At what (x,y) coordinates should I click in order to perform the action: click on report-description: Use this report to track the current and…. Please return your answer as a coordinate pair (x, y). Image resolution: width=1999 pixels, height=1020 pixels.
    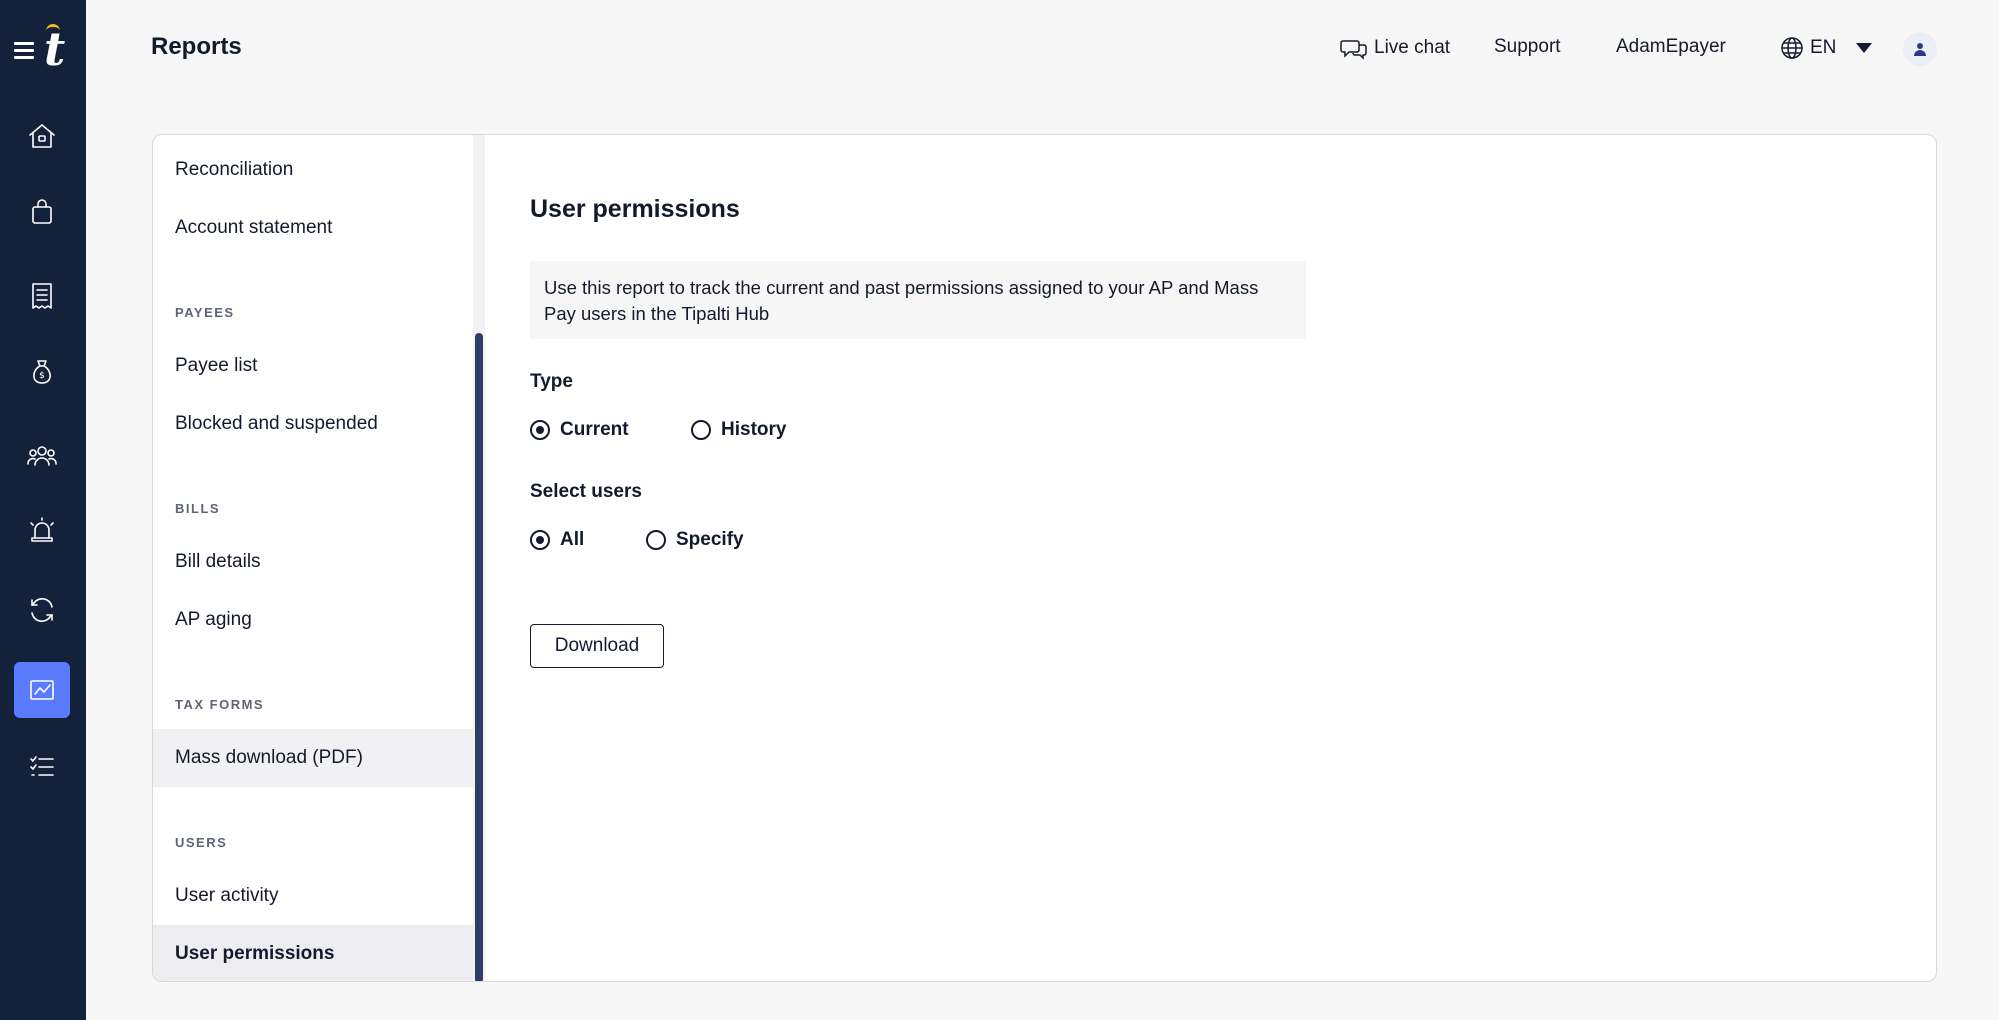
    Looking at the image, I should click on (918, 300).